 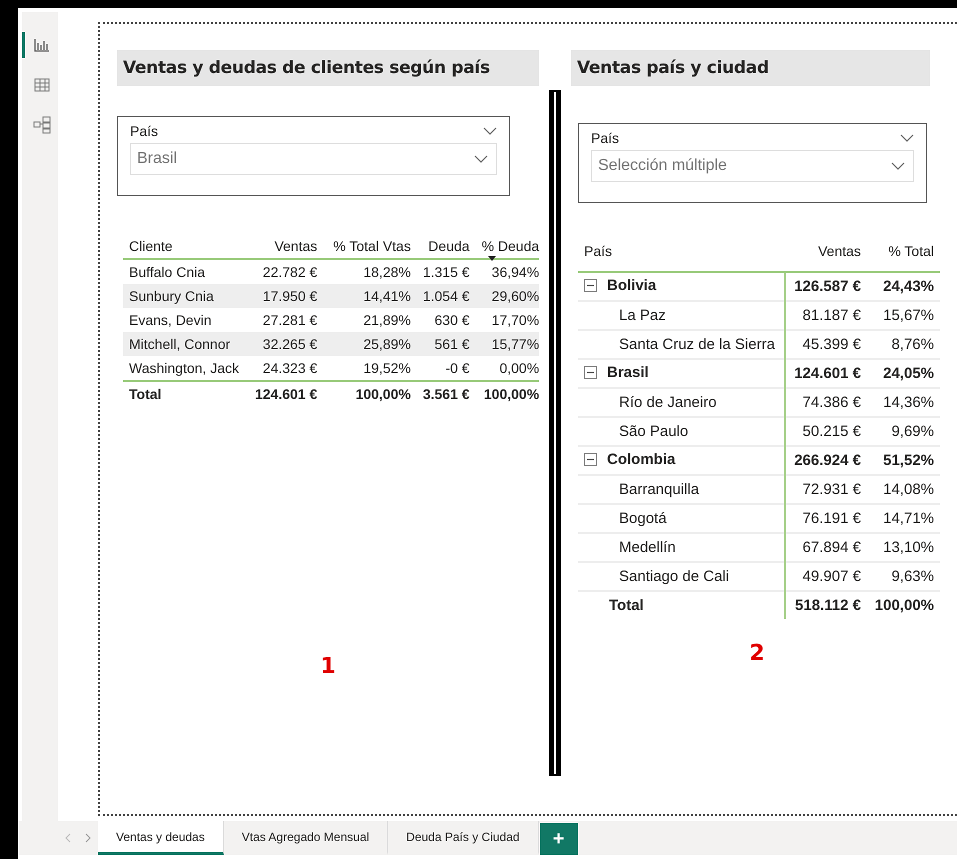 What do you see at coordinates (826, 373) in the screenshot?
I see `matrix-cell: 124.601 €` at bounding box center [826, 373].